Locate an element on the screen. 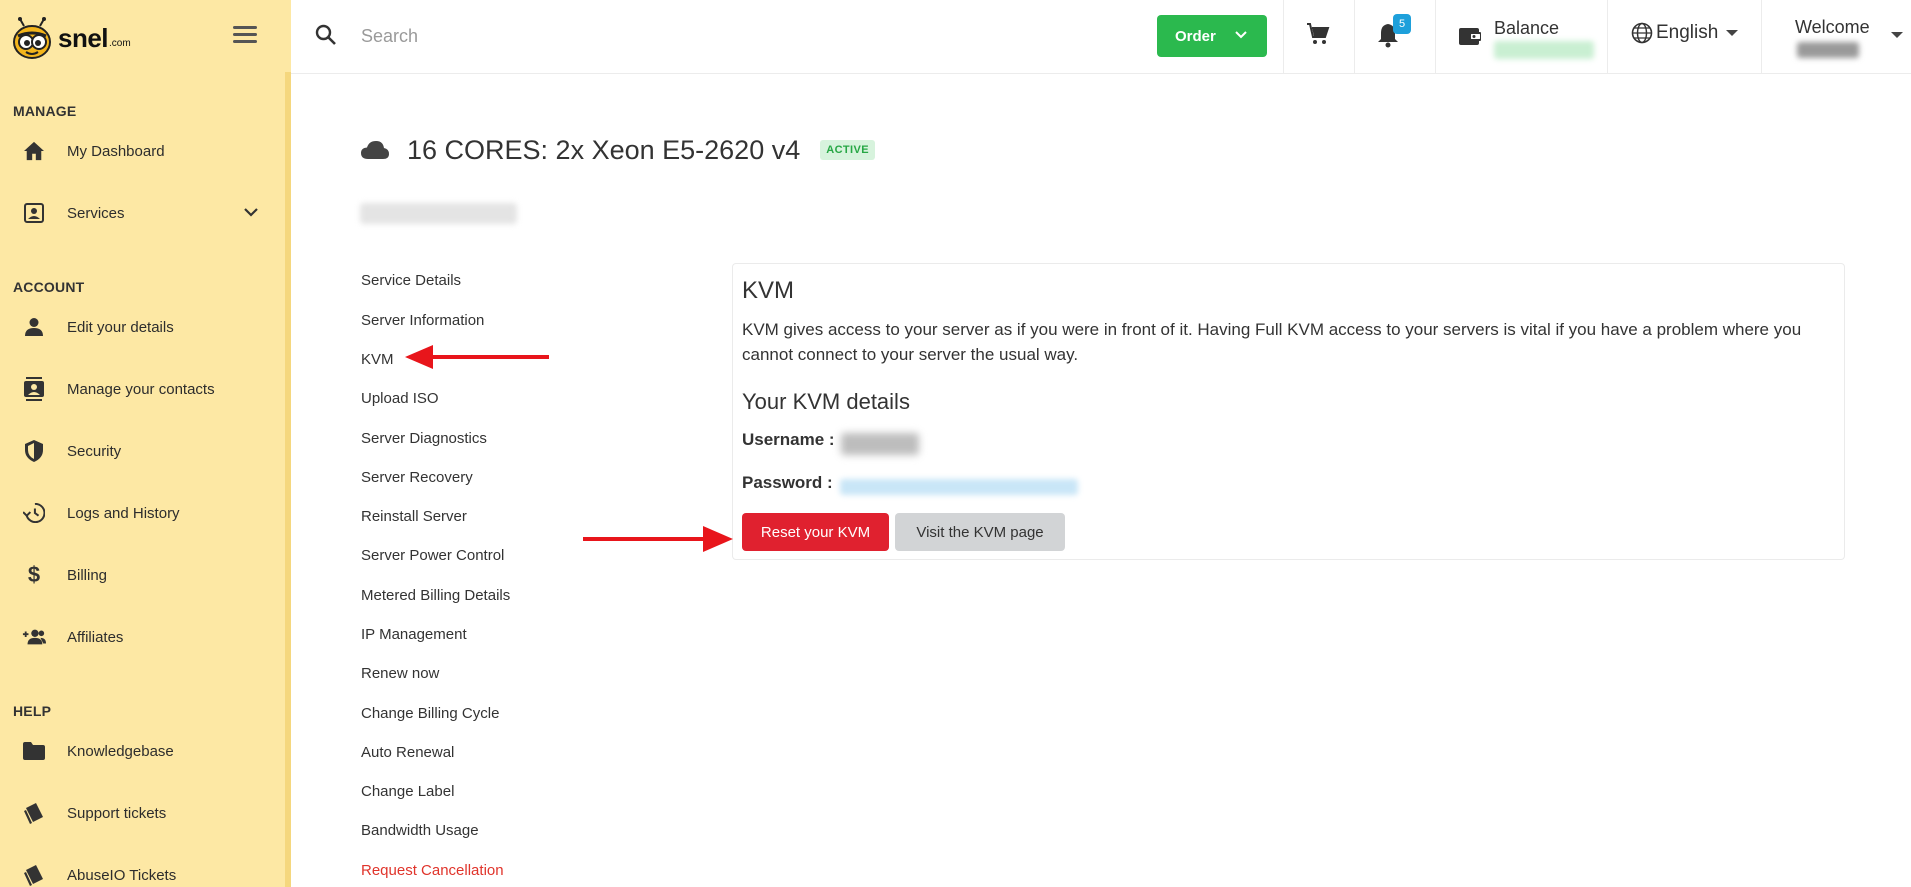 This screenshot has height=887, width=1911. page-title: 16 CORES: 2x Xeon E5-2620 v4 is located at coordinates (604, 149).